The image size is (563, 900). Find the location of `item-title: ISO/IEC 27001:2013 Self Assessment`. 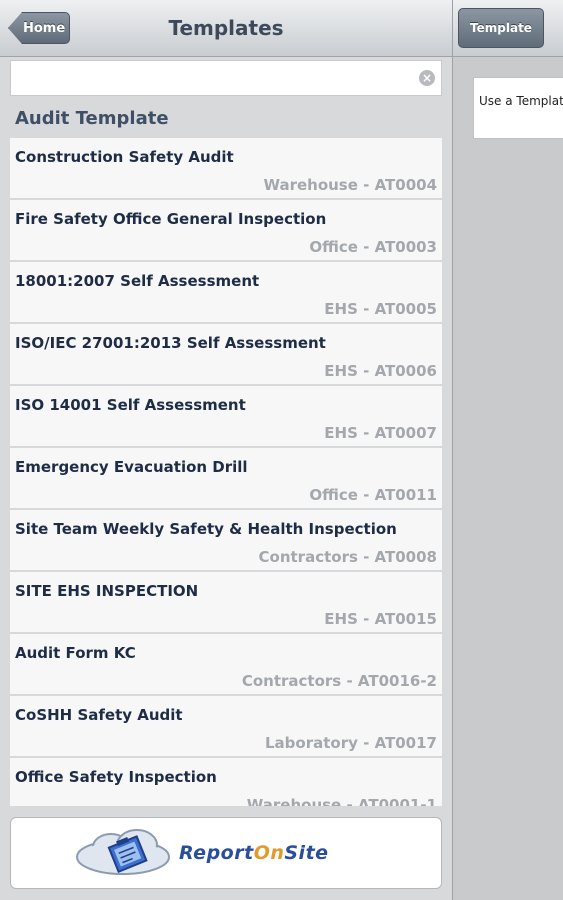

item-title: ISO/IEC 27001:2013 Self Assessment is located at coordinates (170, 343).